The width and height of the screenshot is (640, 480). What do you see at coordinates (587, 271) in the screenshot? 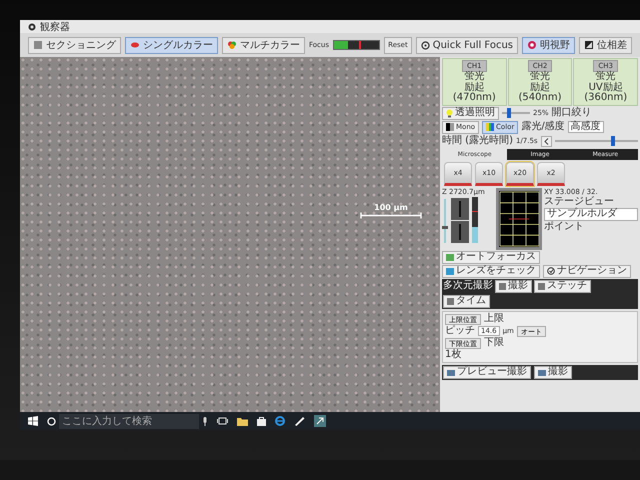
I see `navigation-button: ナビゲーション` at bounding box center [587, 271].